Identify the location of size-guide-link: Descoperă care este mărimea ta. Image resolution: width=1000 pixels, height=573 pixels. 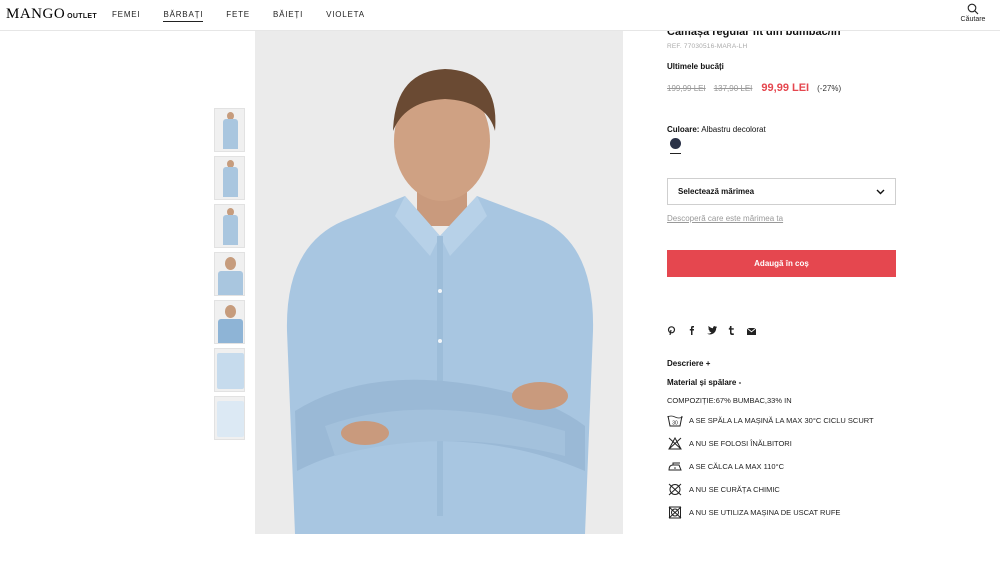
(725, 218).